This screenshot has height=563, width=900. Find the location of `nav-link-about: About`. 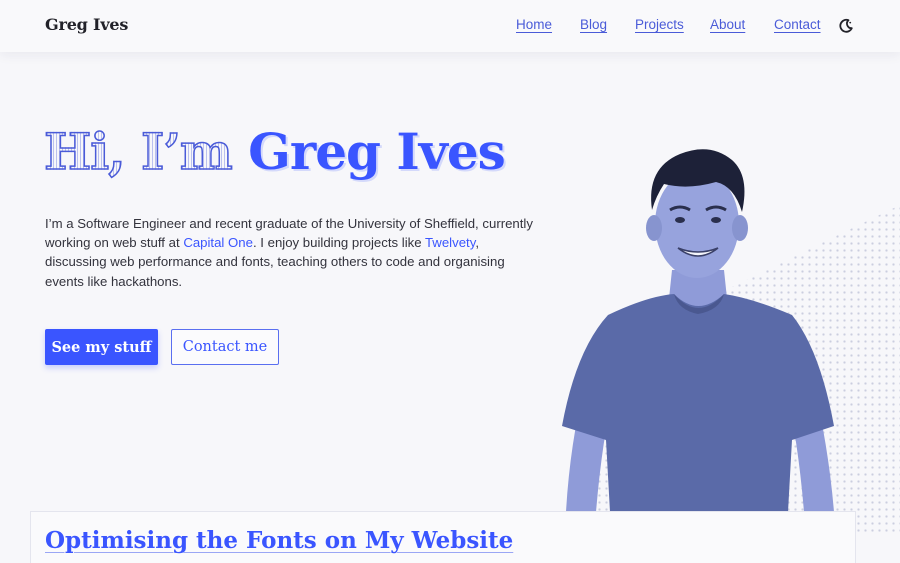

nav-link-about: About is located at coordinates (727, 24).